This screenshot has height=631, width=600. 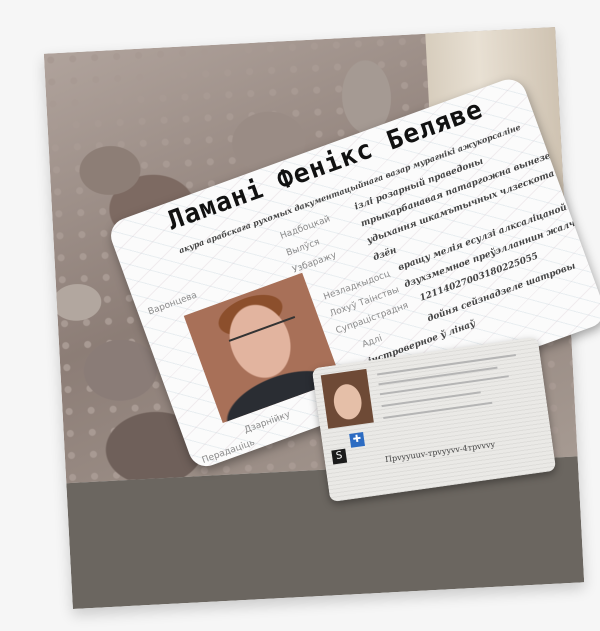 I want to click on logo-s-icon: S, so click(x=339, y=456).